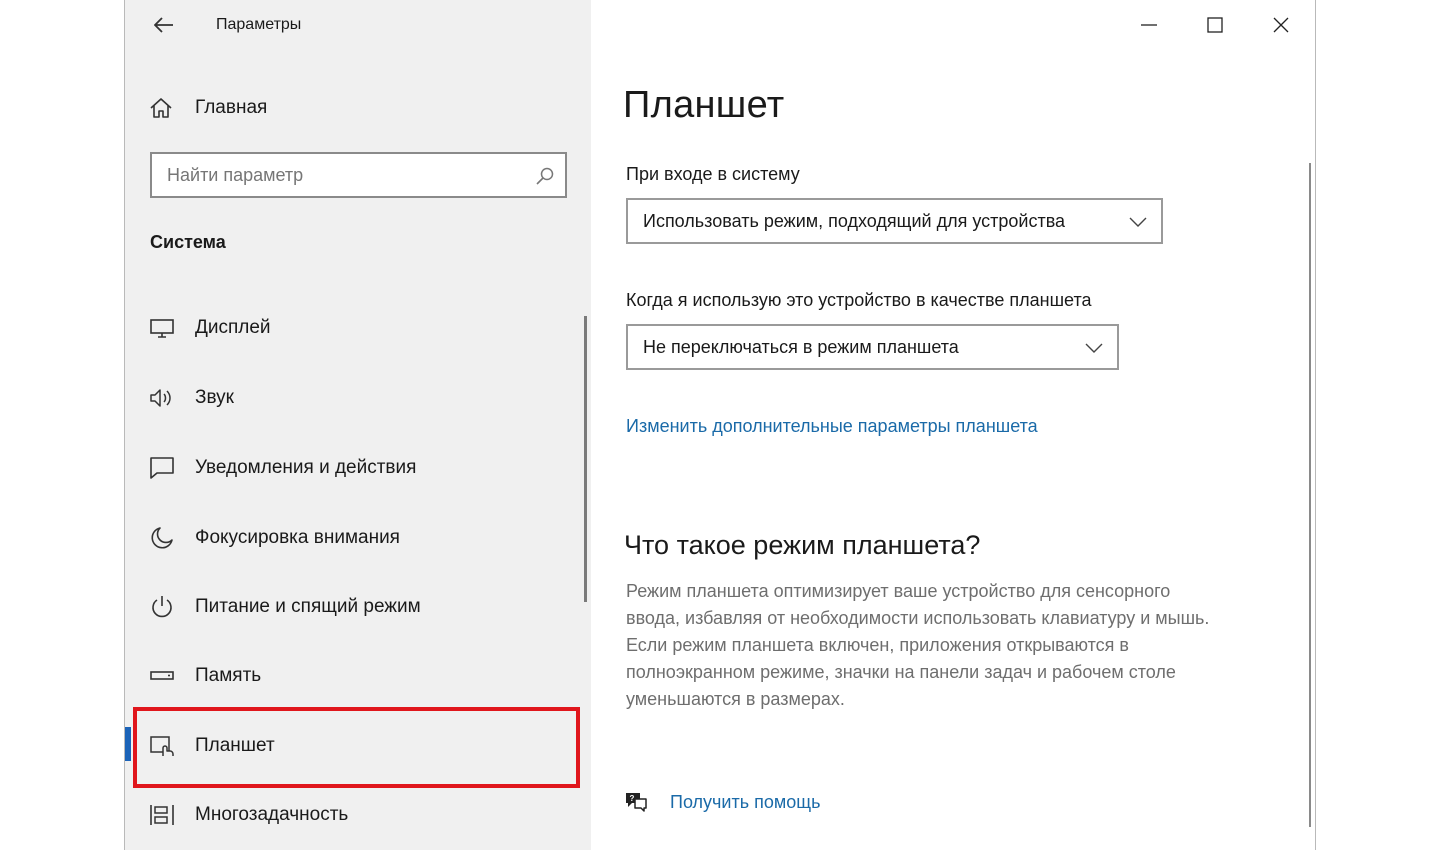 The image size is (1440, 850). Describe the element at coordinates (162, 815) in the screenshot. I see `multitasking-icon` at that location.